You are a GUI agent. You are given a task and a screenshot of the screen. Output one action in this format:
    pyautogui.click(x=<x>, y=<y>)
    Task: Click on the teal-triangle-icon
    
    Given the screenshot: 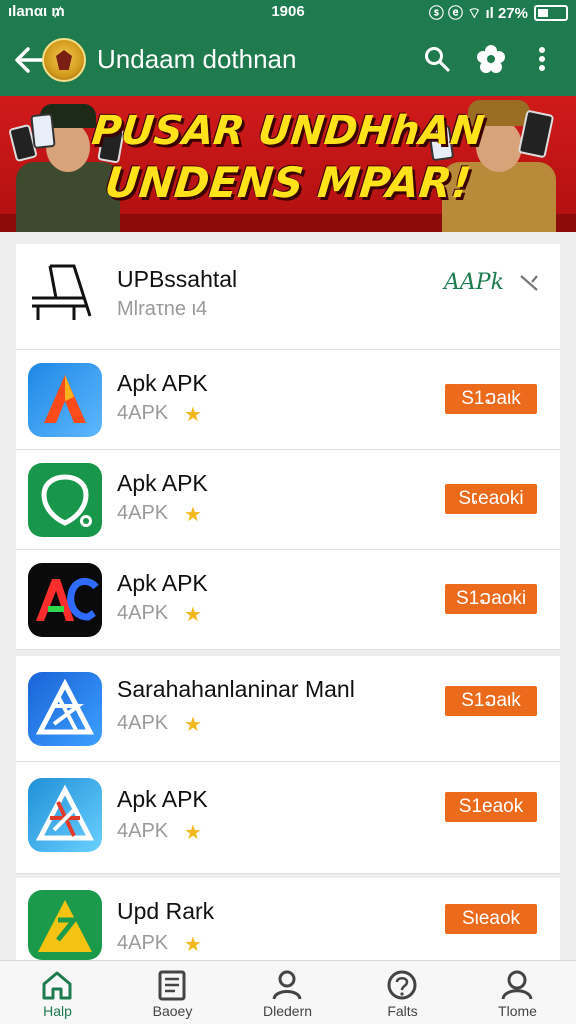 What is the action you would take?
    pyautogui.click(x=65, y=815)
    